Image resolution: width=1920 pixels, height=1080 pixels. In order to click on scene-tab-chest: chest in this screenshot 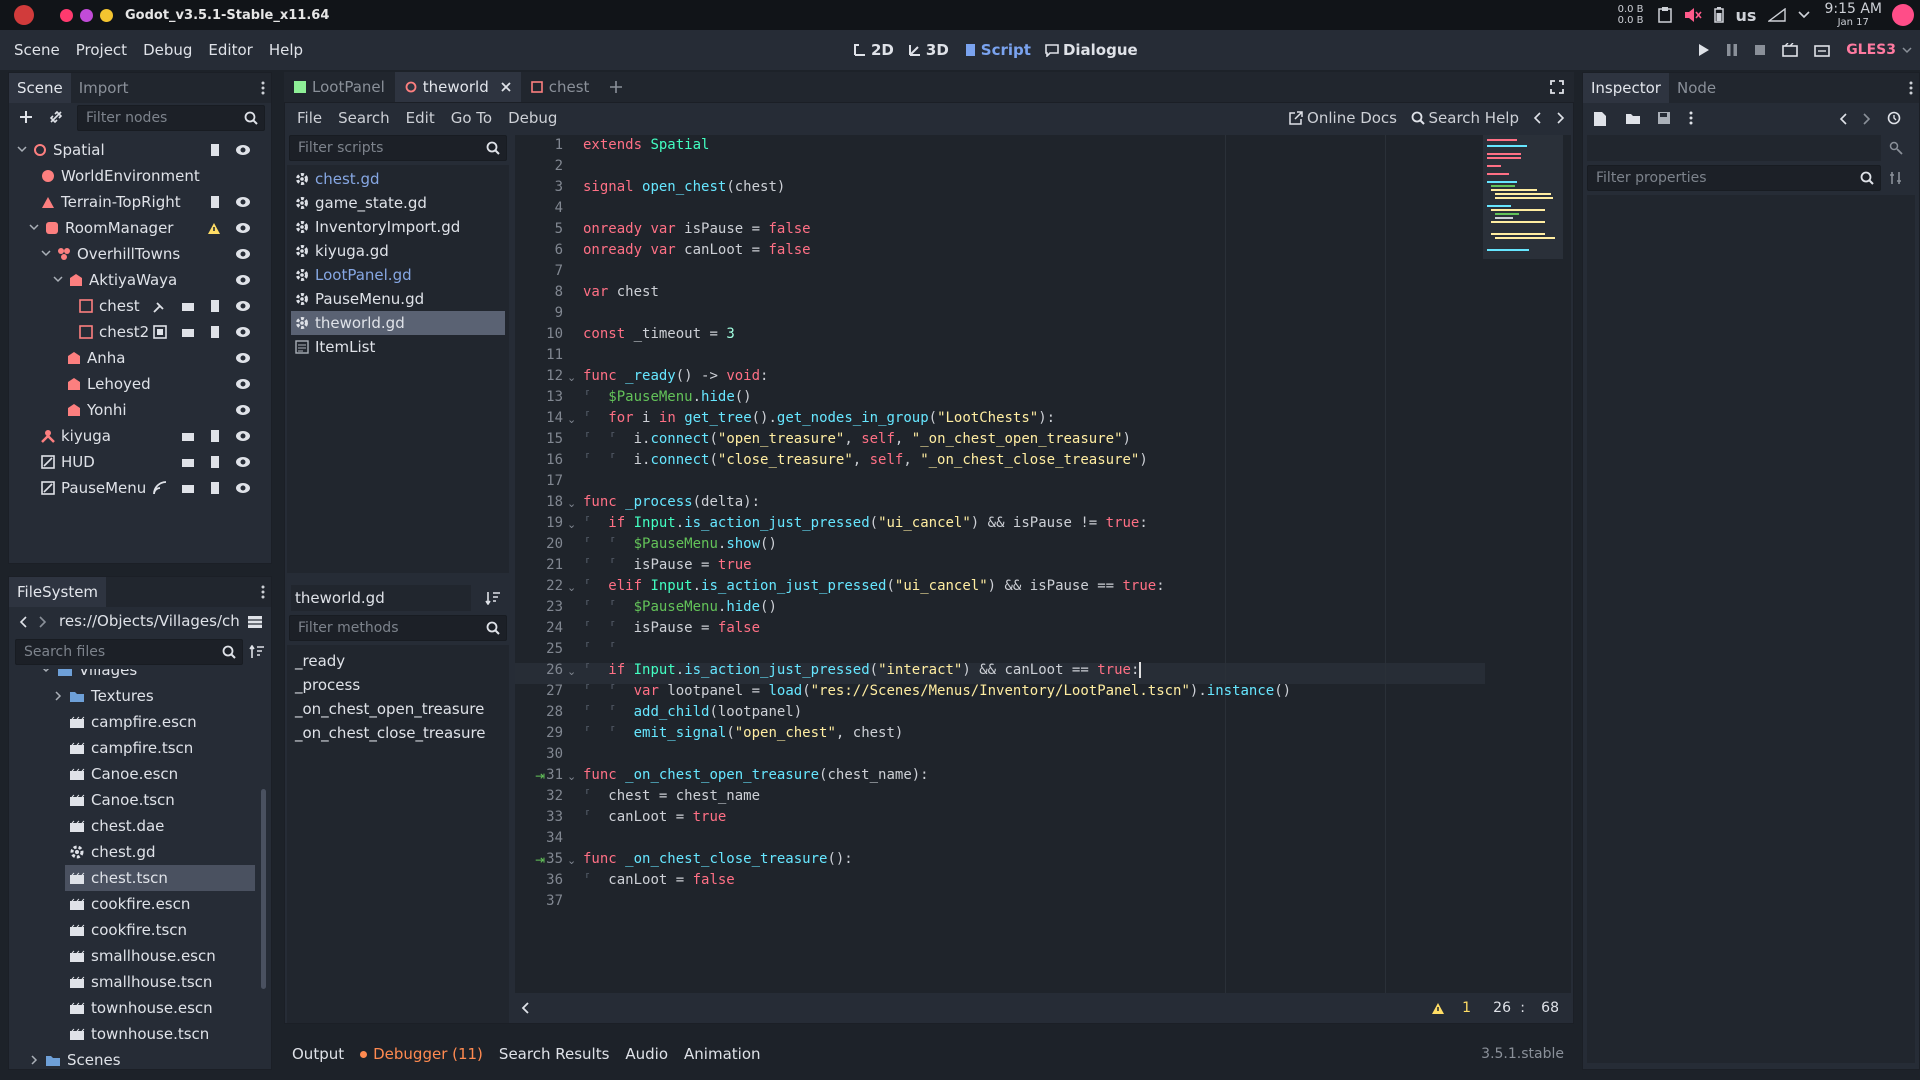, I will do `click(560, 87)`.